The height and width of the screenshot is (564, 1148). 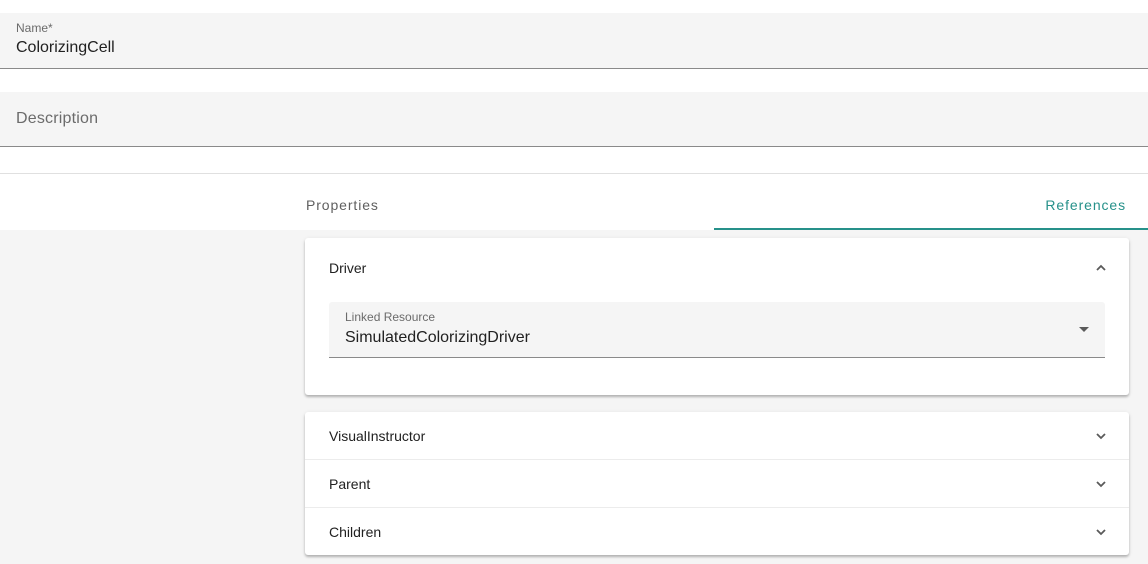 What do you see at coordinates (1084, 329) in the screenshot?
I see `dropdown-arrow-icon` at bounding box center [1084, 329].